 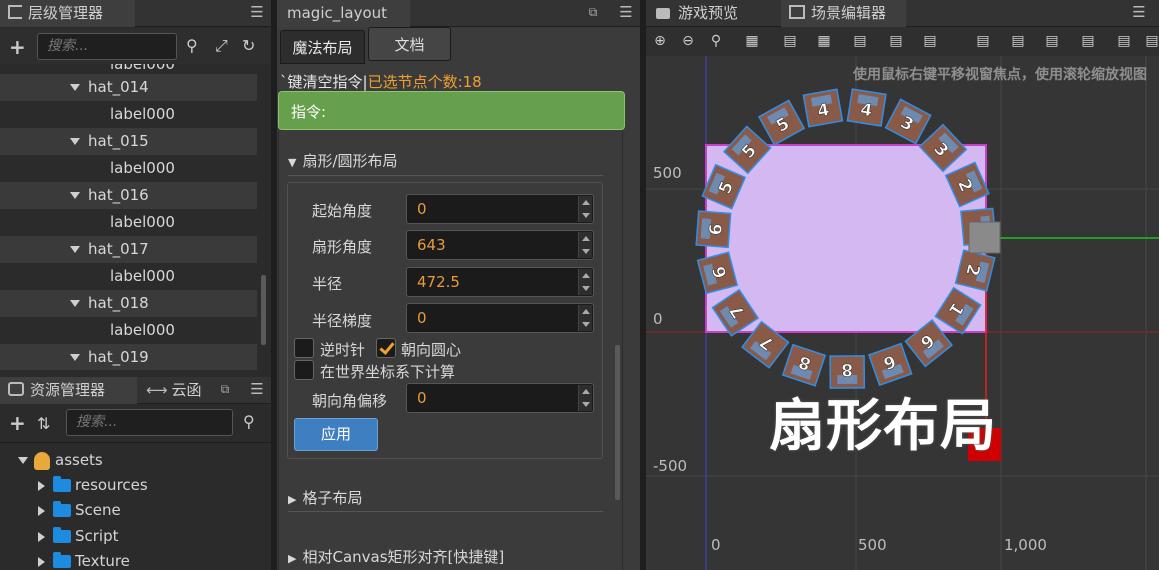 I want to click on tab-assets: 资源管理器, so click(x=68, y=390).